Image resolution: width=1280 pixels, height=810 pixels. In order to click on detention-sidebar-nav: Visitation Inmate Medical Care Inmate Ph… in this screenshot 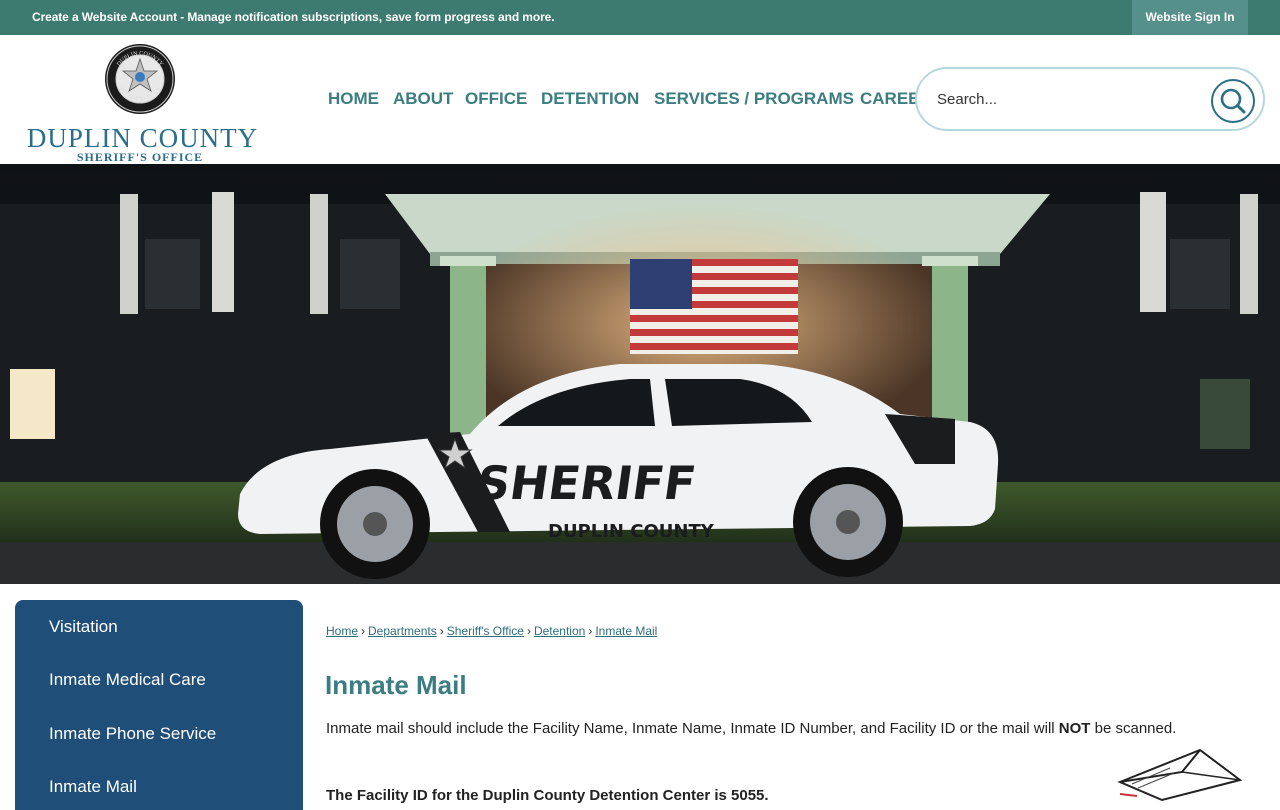, I will do `click(159, 705)`.